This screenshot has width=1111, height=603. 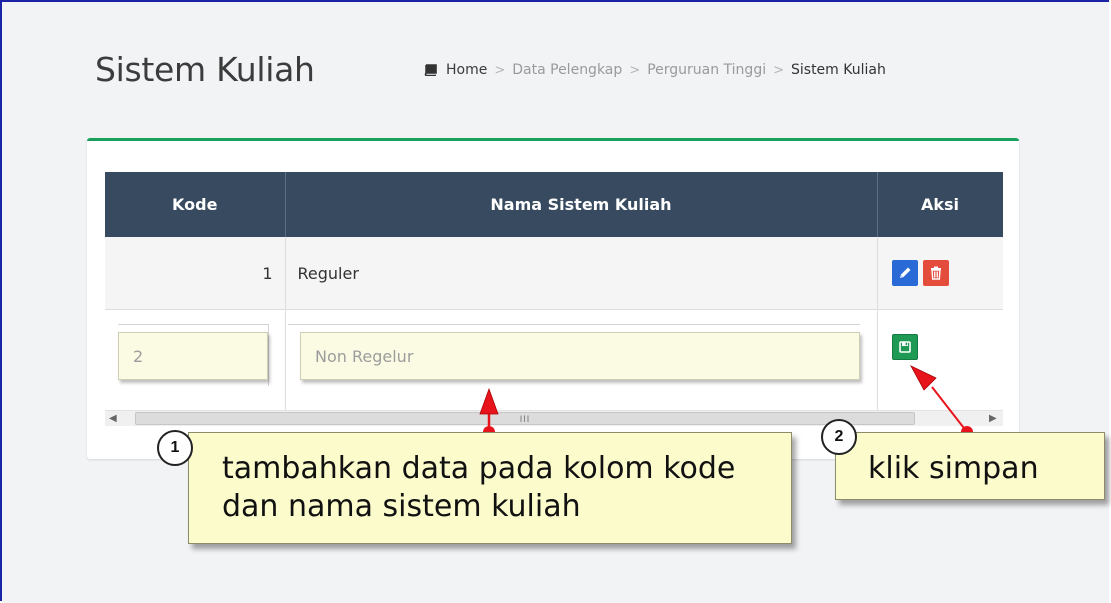 I want to click on annotation-number-1: 1, so click(x=175, y=448).